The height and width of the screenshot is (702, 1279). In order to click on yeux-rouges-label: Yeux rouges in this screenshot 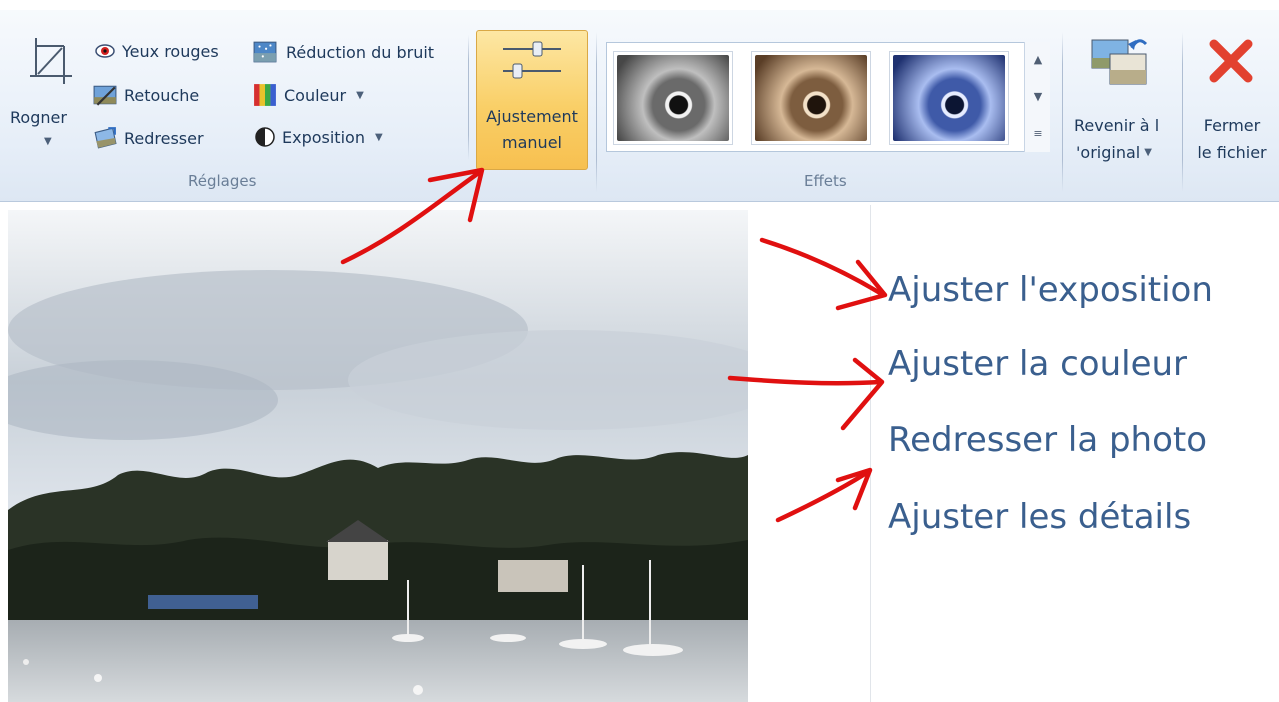, I will do `click(170, 51)`.